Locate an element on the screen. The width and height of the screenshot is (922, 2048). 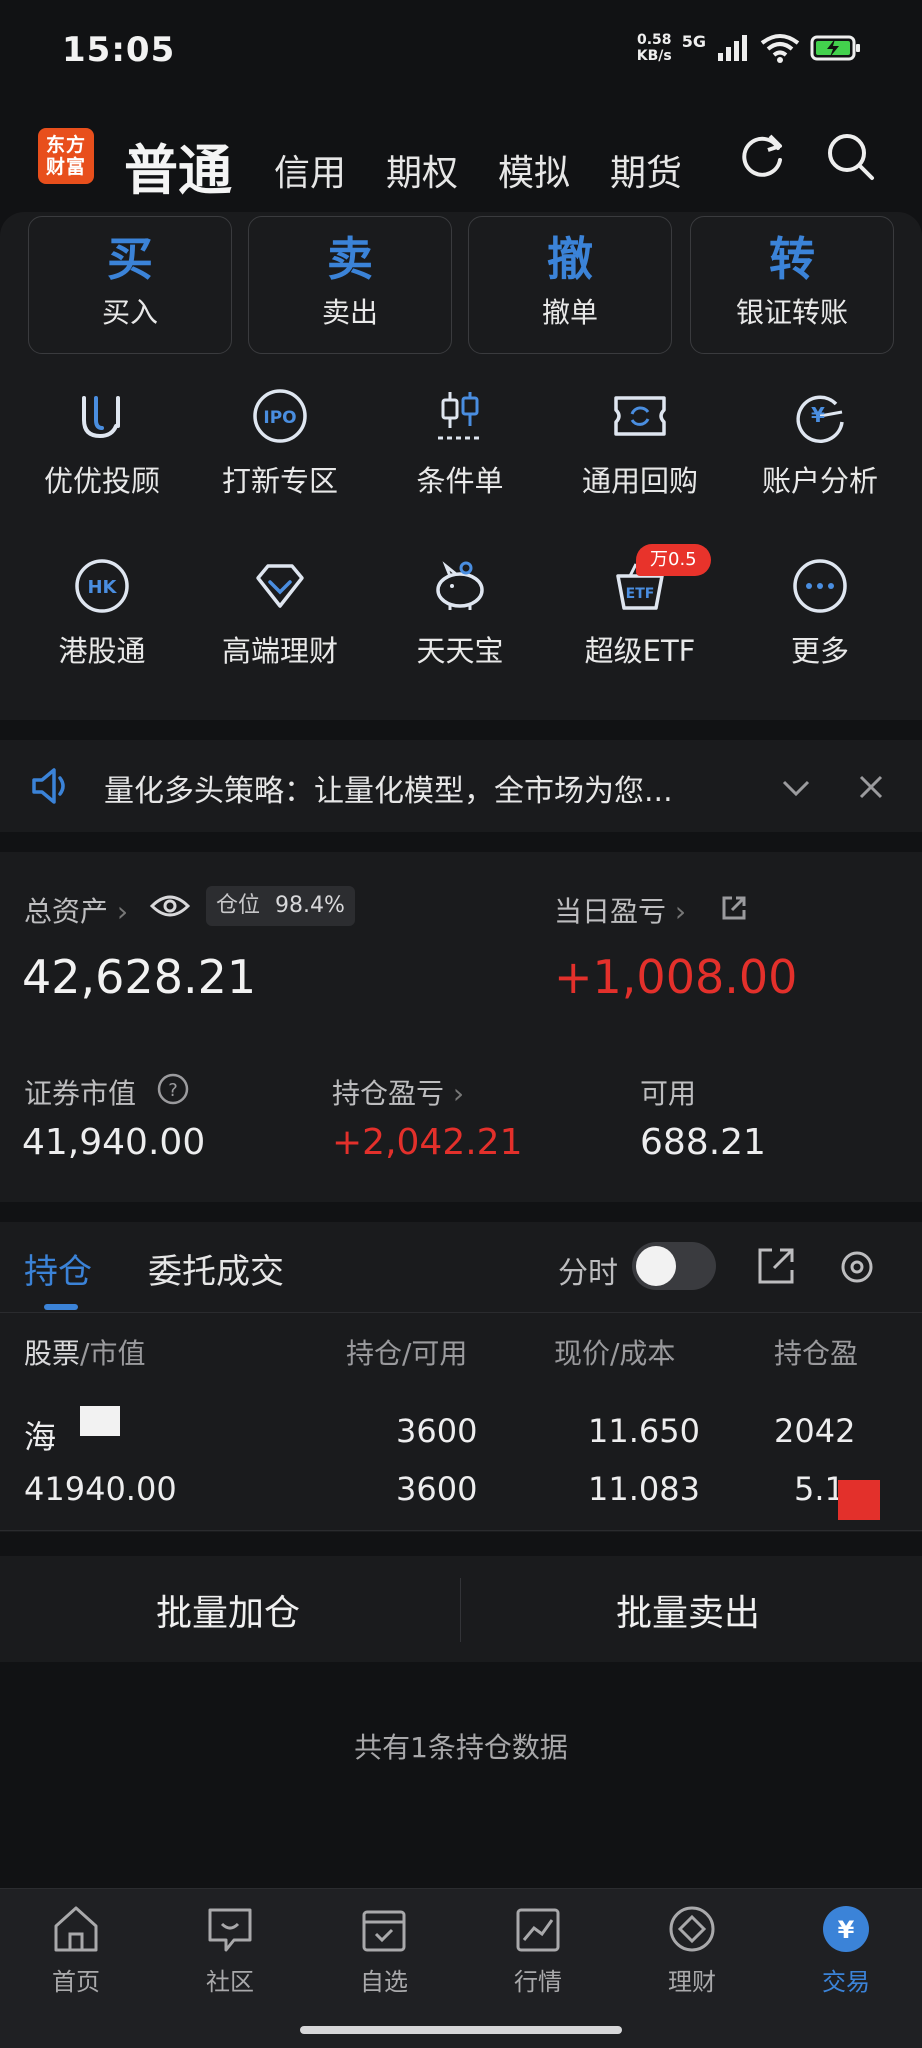
cancel-order-button: 撤 撤单 is located at coordinates (570, 285).